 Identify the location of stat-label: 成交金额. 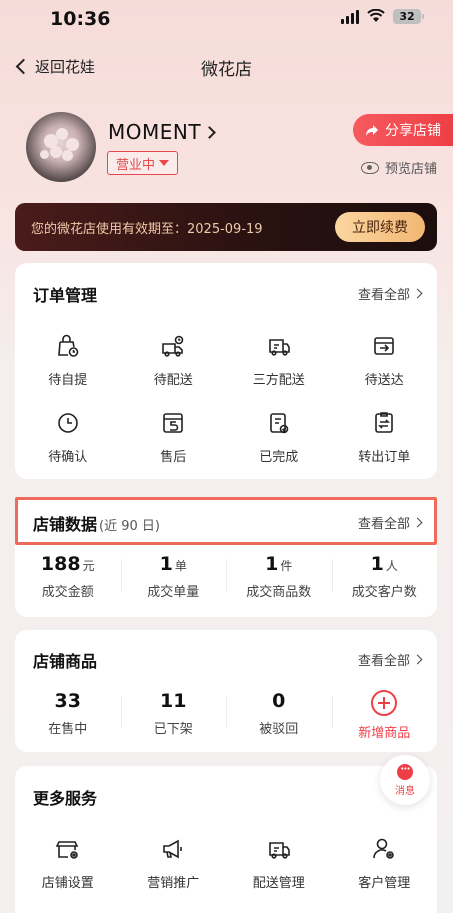
(67, 592).